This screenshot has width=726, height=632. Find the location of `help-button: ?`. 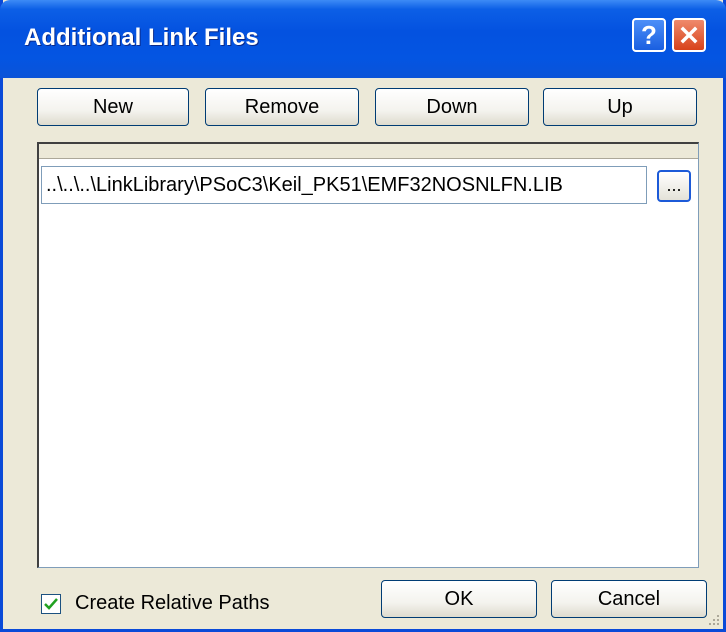

help-button: ? is located at coordinates (649, 35).